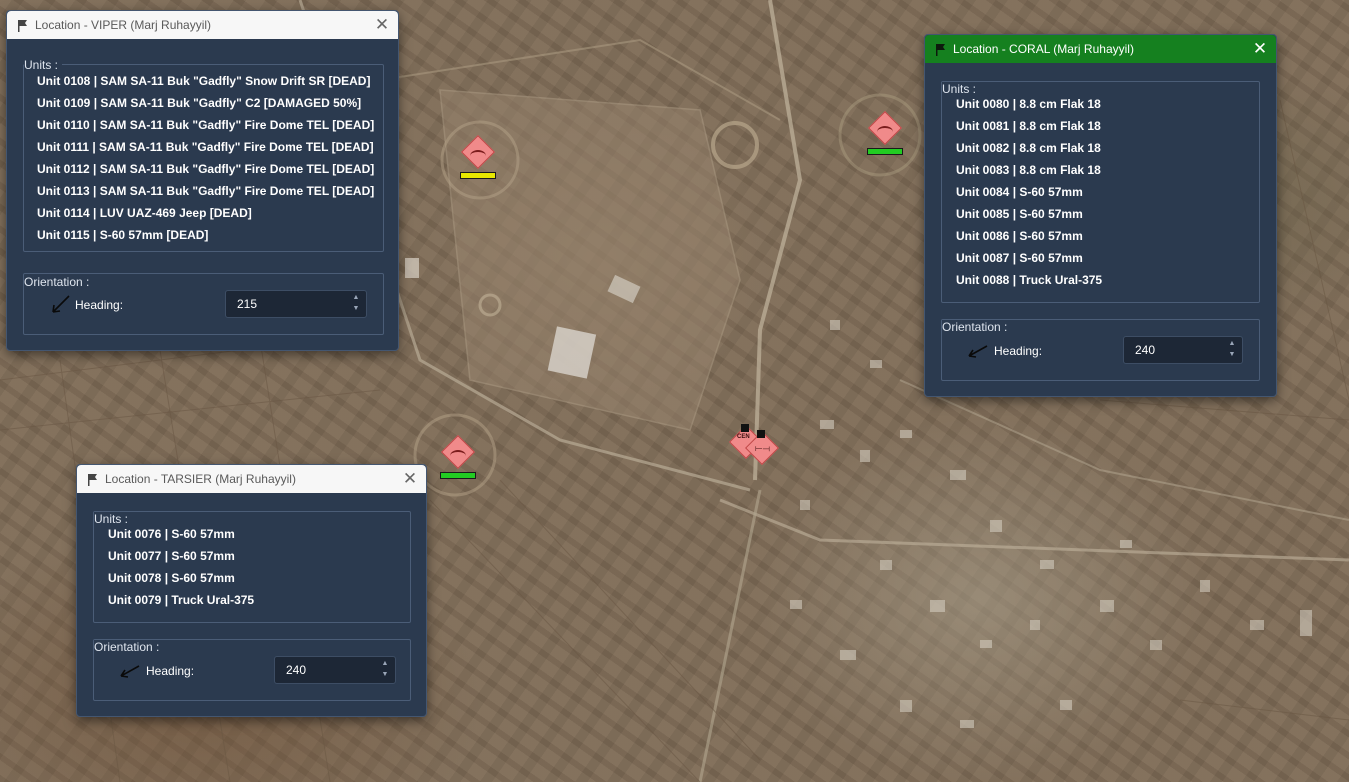 This screenshot has height=782, width=1349. Describe the element at coordinates (1028, 148) in the screenshot. I see `unit-list-item: Unit 0082 | 8.8 cm Flak 18` at that location.